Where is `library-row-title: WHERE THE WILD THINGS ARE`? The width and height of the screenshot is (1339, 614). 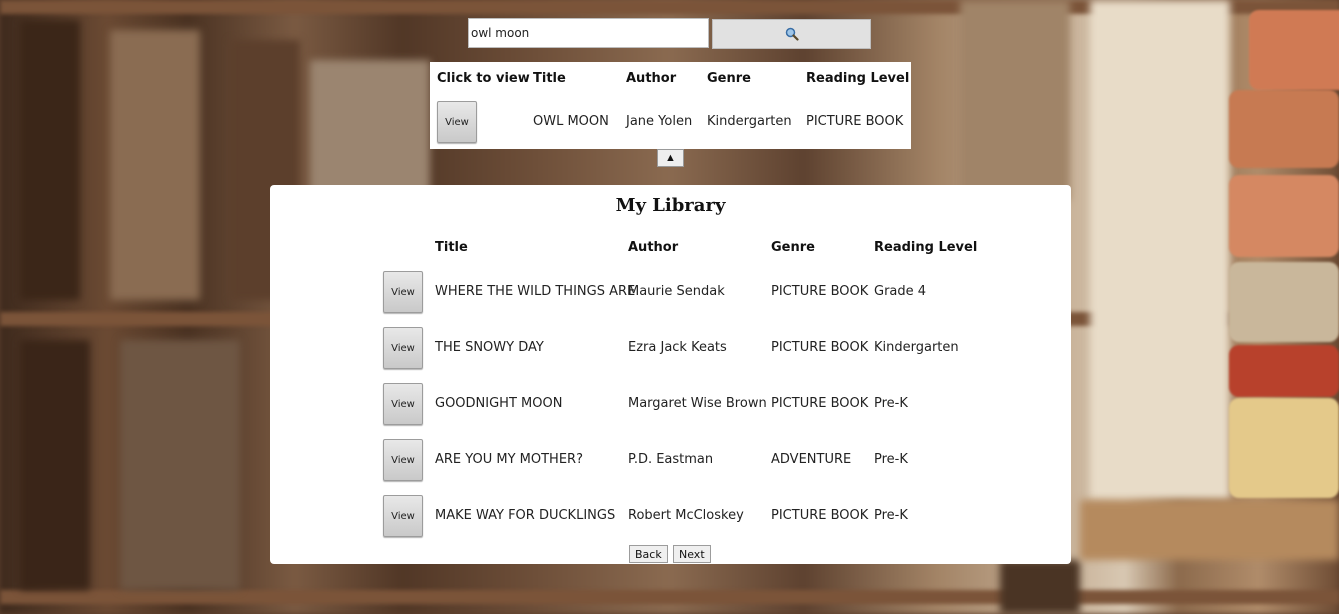
library-row-title: WHERE THE WILD THINGS ARE is located at coordinates (535, 291).